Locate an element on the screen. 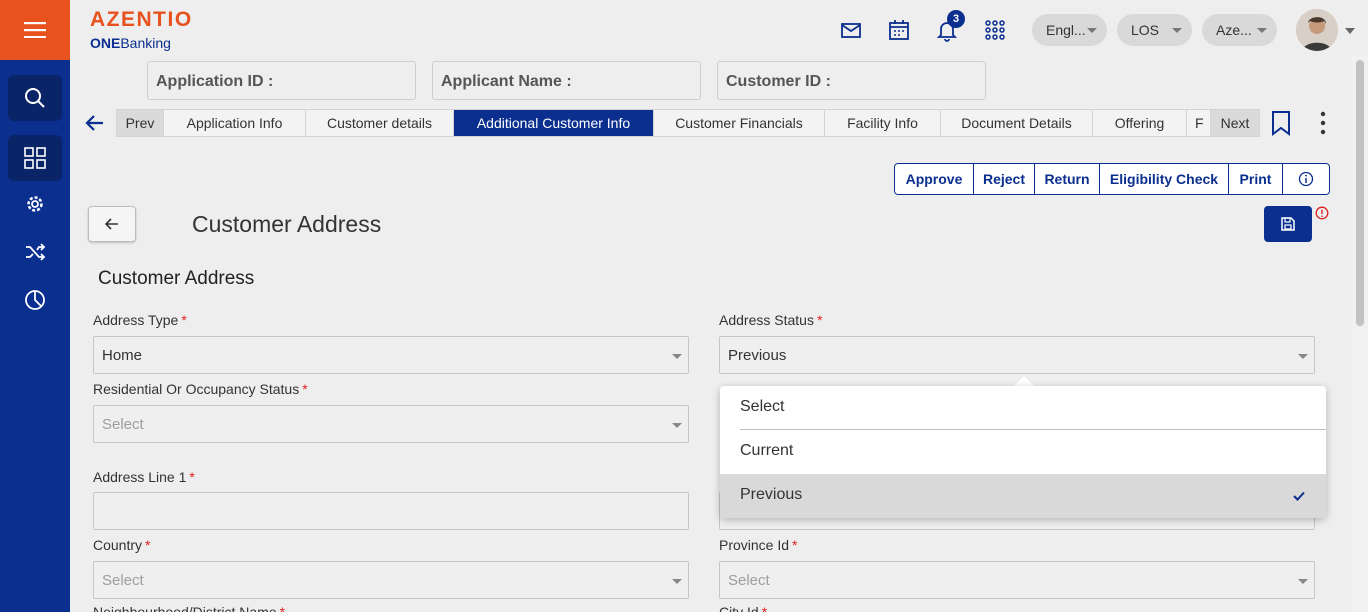 The height and width of the screenshot is (612, 1368). address-status-label: Address Status * is located at coordinates (771, 320).